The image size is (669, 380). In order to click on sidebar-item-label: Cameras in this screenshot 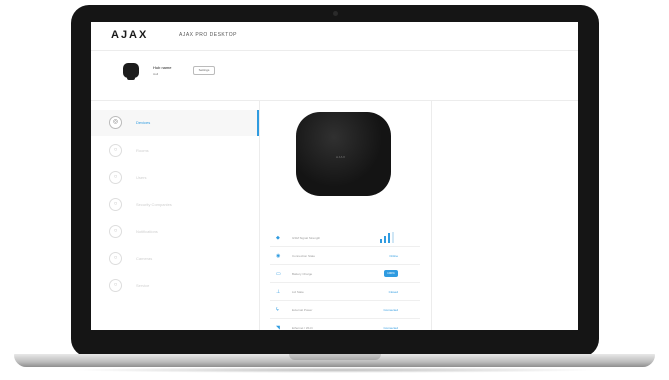, I will do `click(144, 258)`.